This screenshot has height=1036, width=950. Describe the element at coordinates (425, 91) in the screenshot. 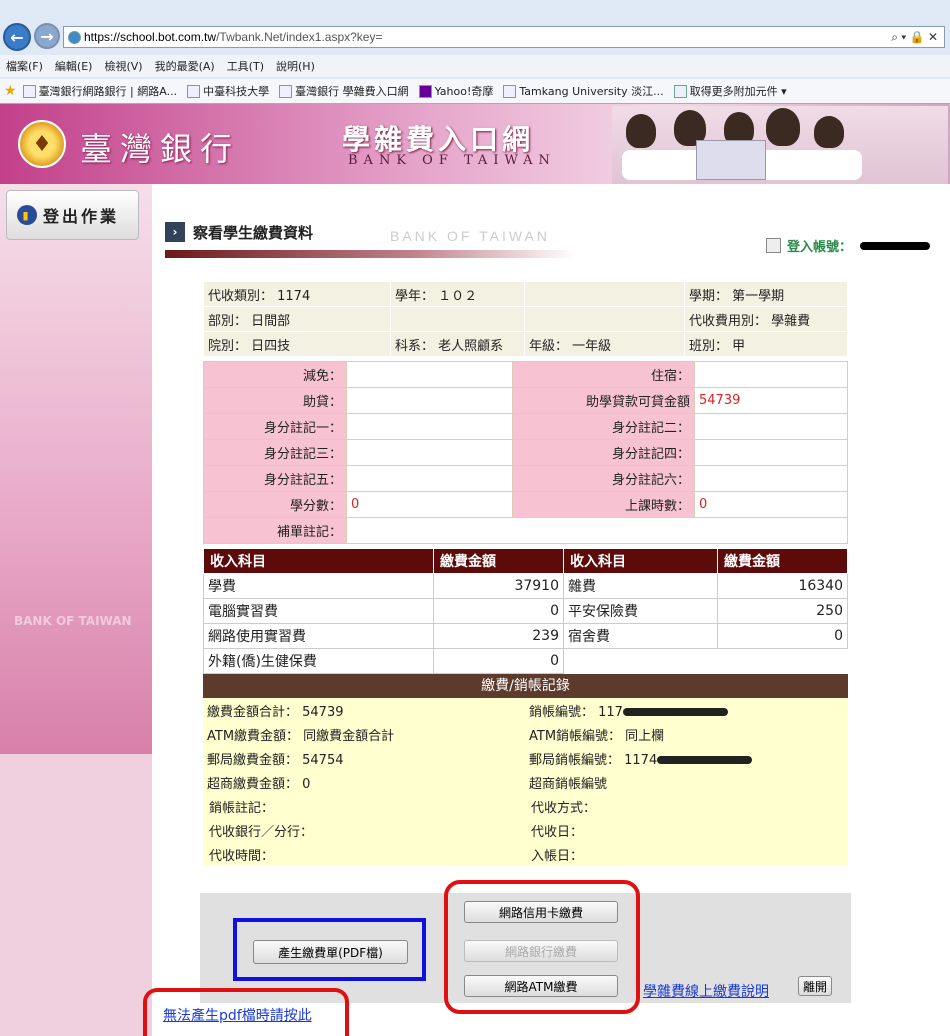

I see `yahoo-icon` at that location.